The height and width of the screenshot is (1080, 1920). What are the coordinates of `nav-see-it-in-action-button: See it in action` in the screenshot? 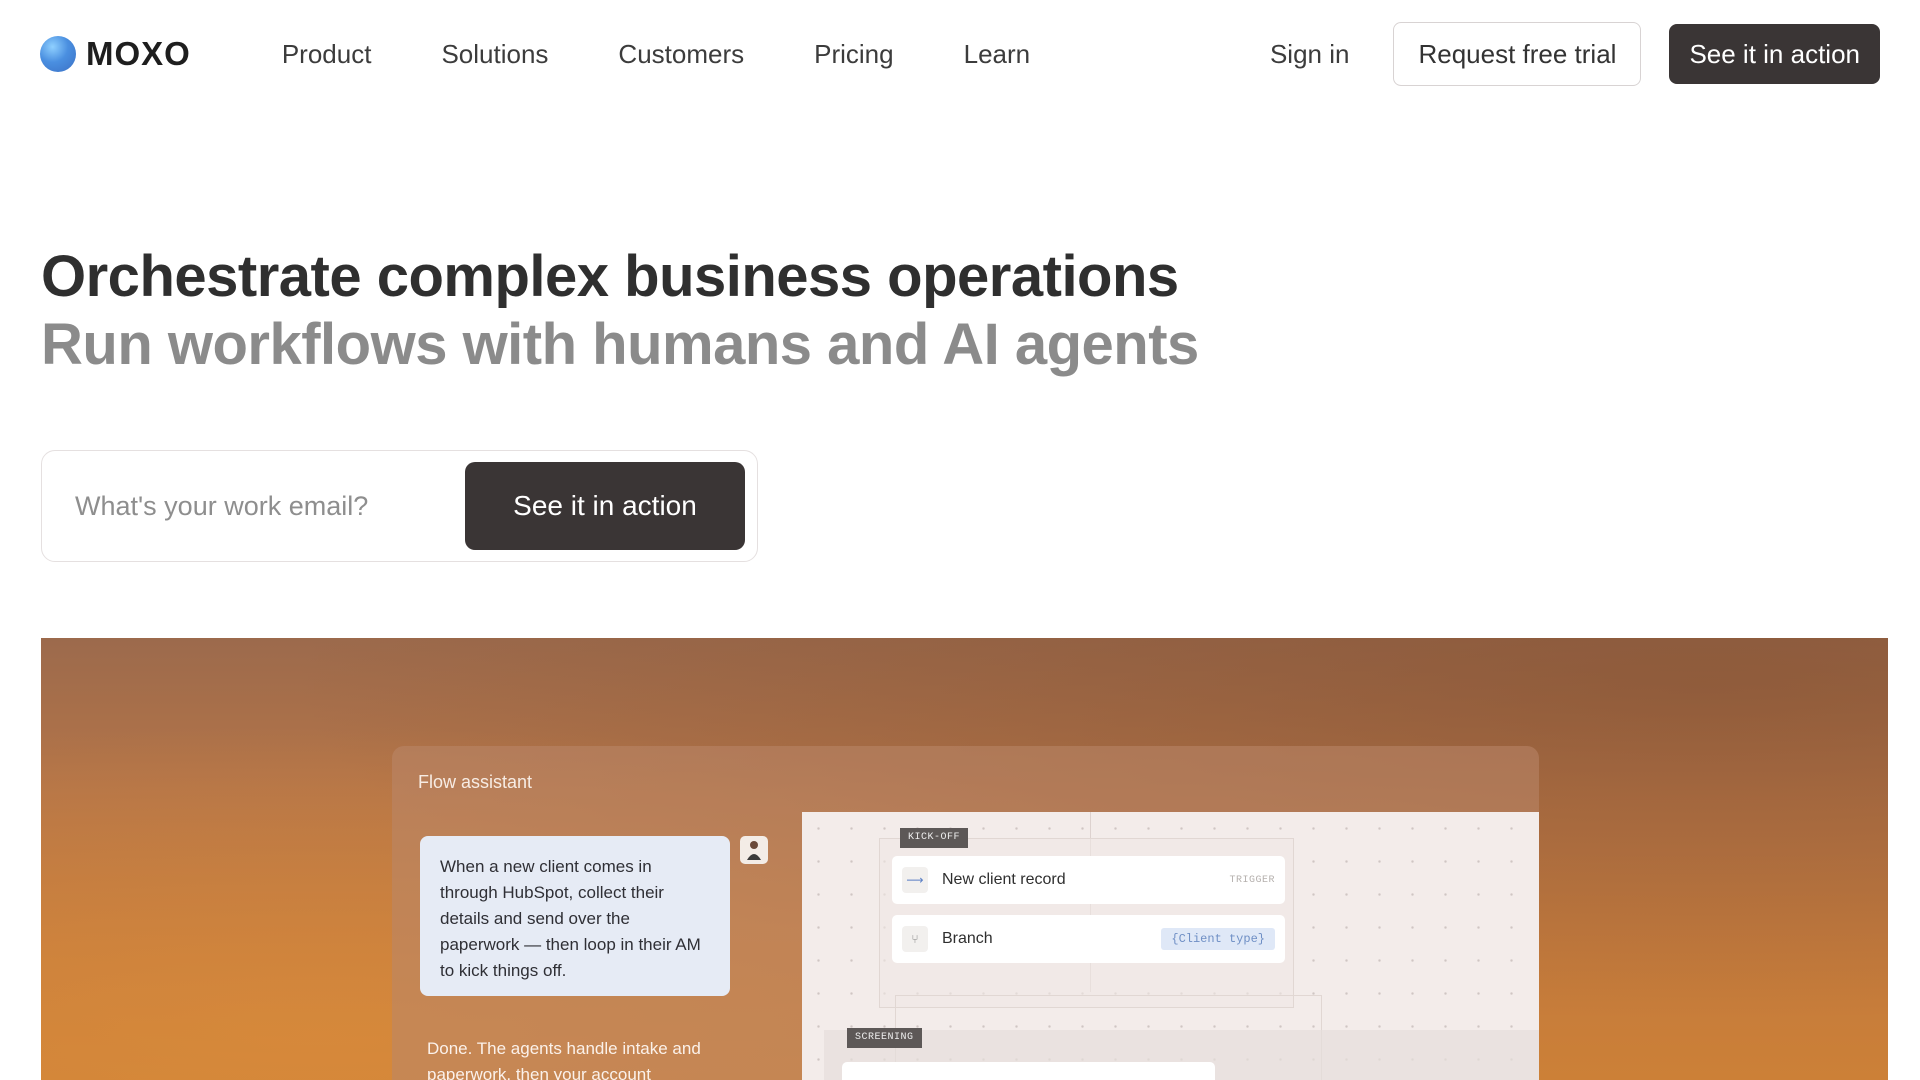 It's located at (1774, 54).